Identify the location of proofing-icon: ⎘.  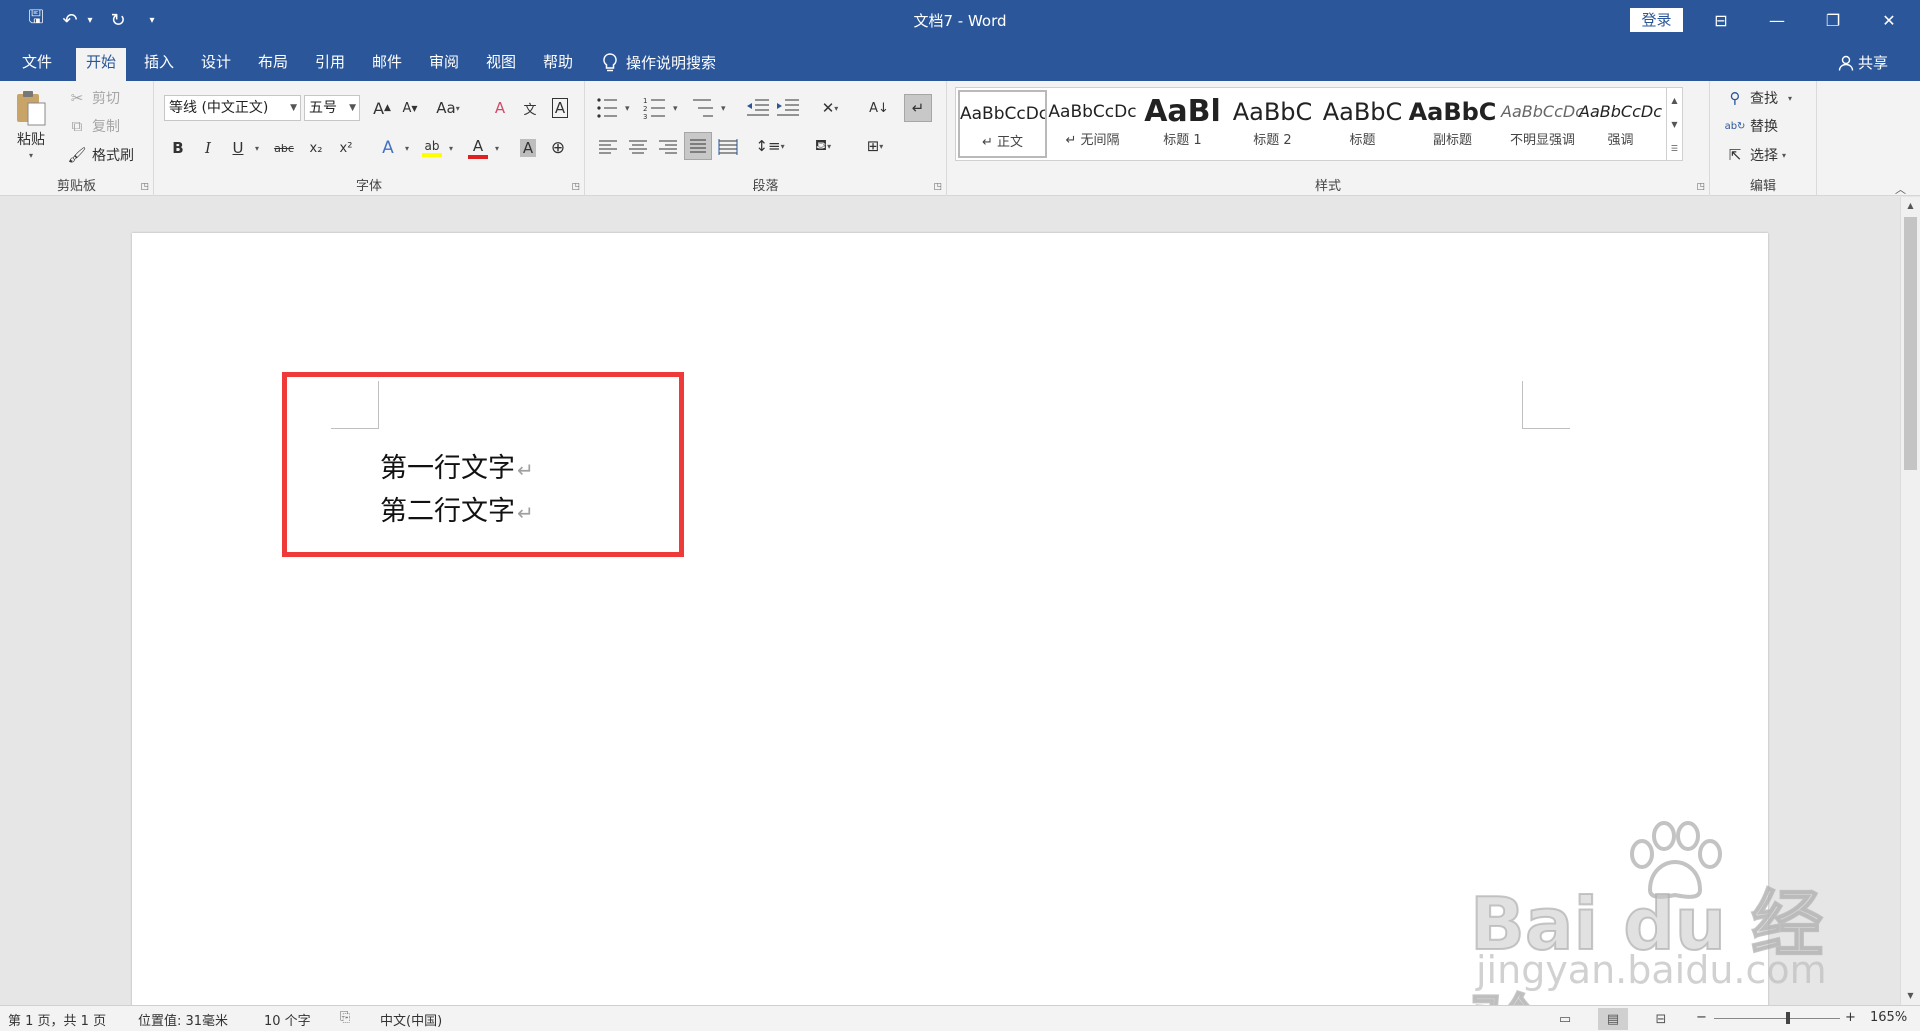
(345, 1017).